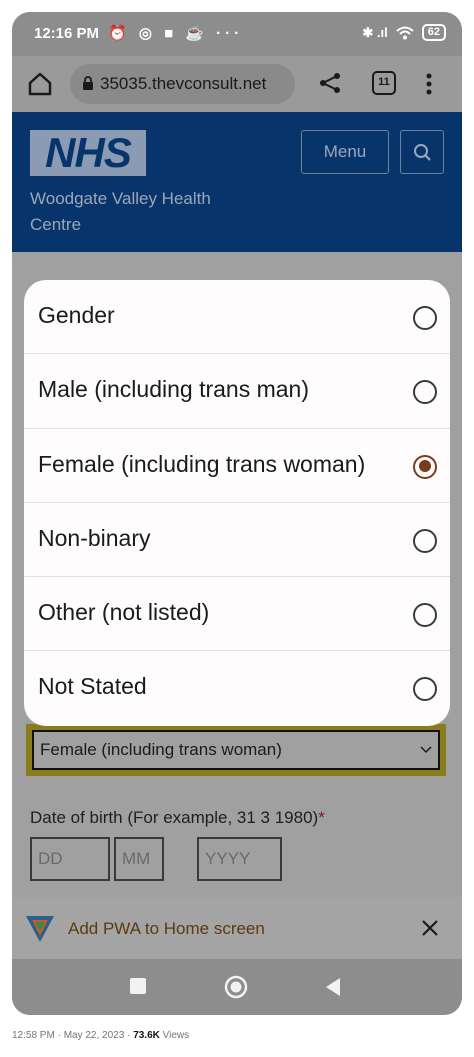 The height and width of the screenshot is (1057, 474). I want to click on share-icon, so click(330, 83).